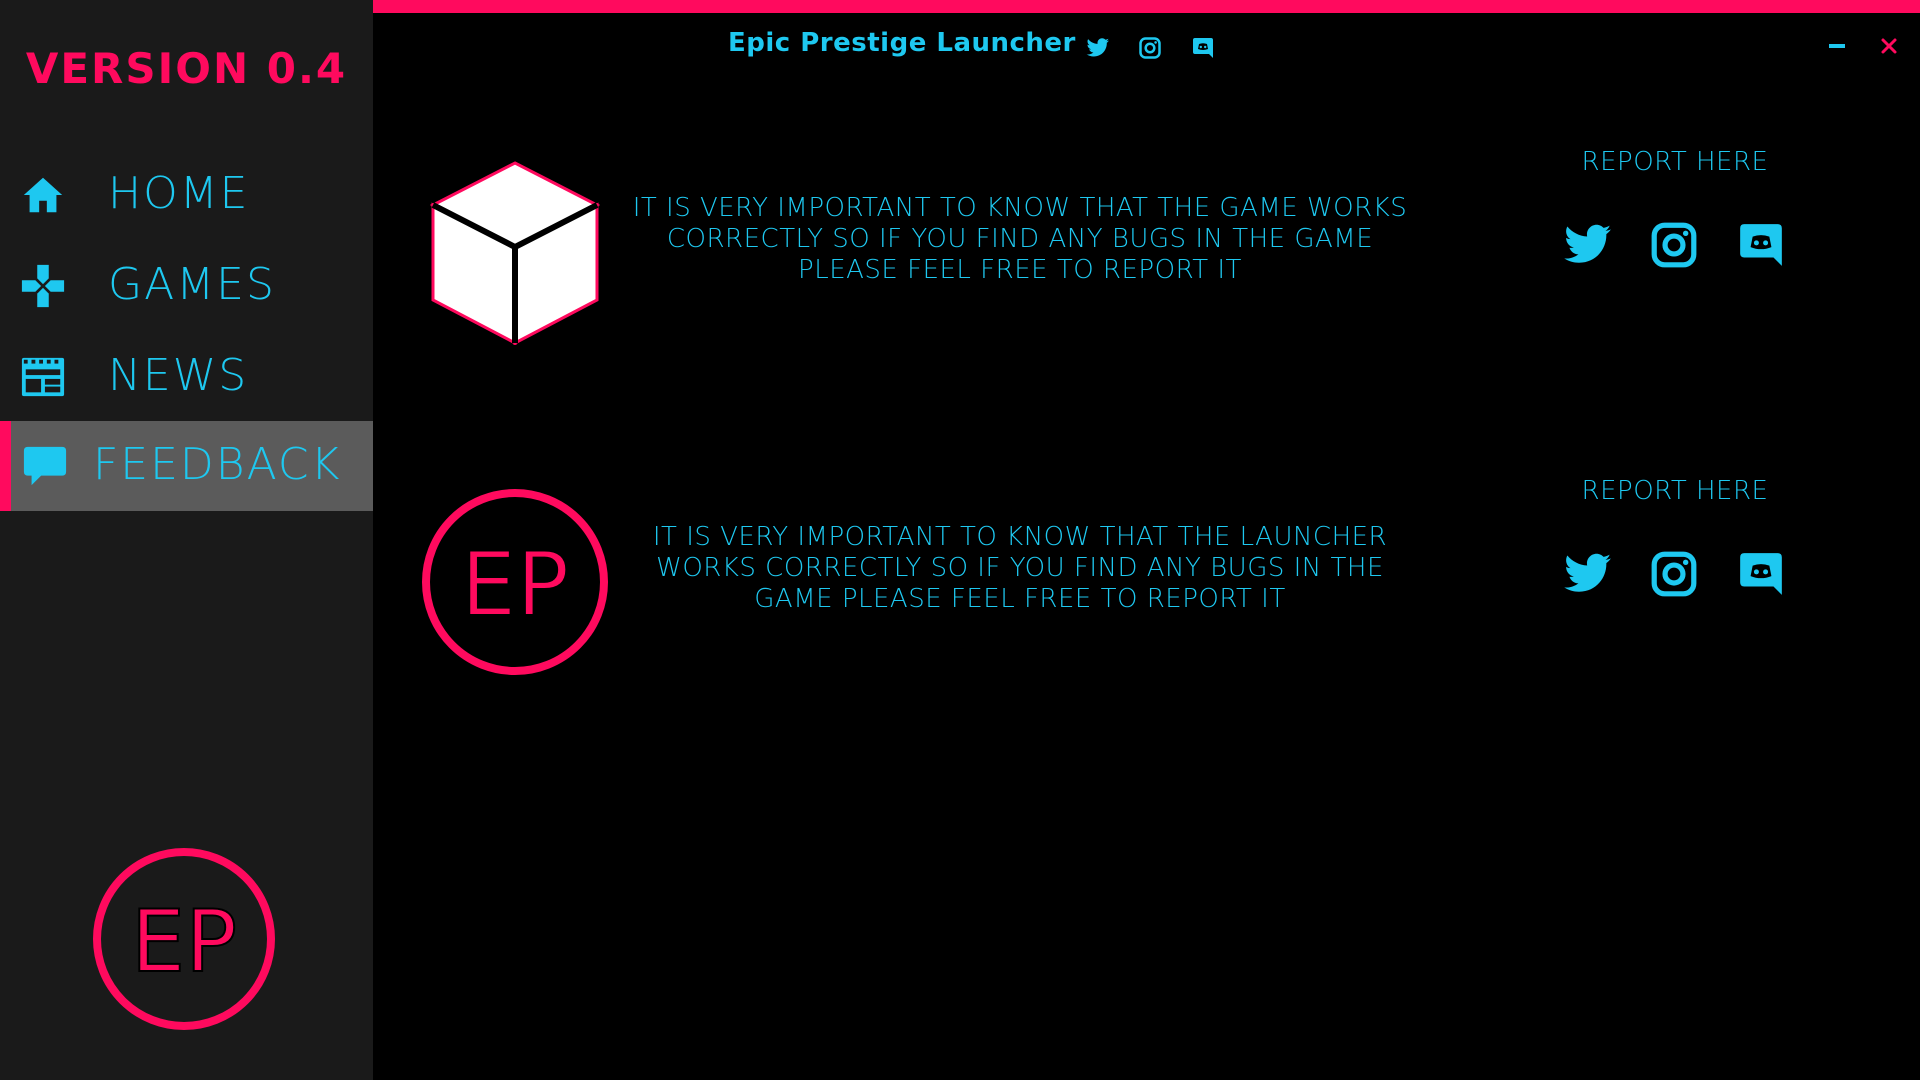  I want to click on sidebar-item-label: GAMES, so click(192, 284).